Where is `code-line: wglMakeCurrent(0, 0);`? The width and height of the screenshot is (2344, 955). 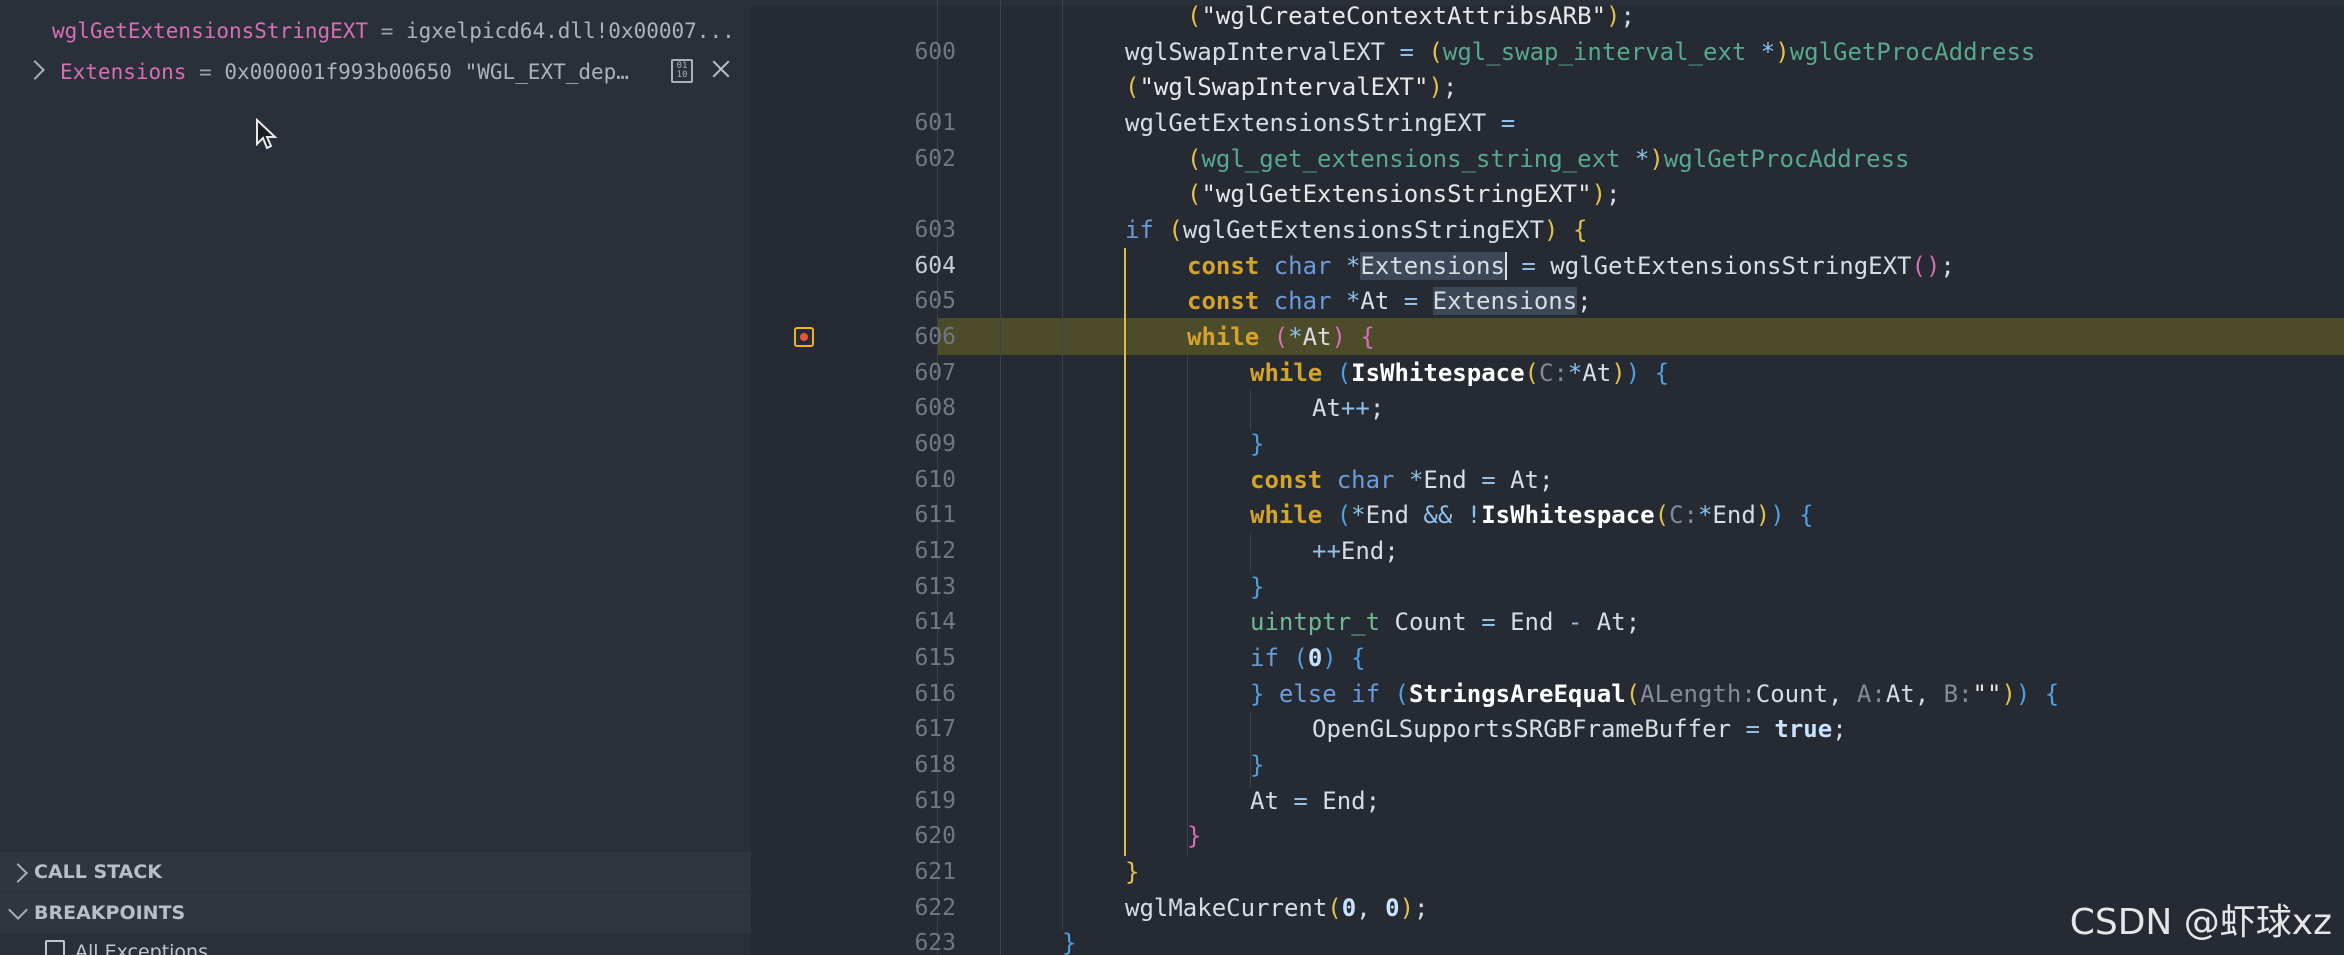
code-line: wglMakeCurrent(0, 0); is located at coordinates (1276, 908).